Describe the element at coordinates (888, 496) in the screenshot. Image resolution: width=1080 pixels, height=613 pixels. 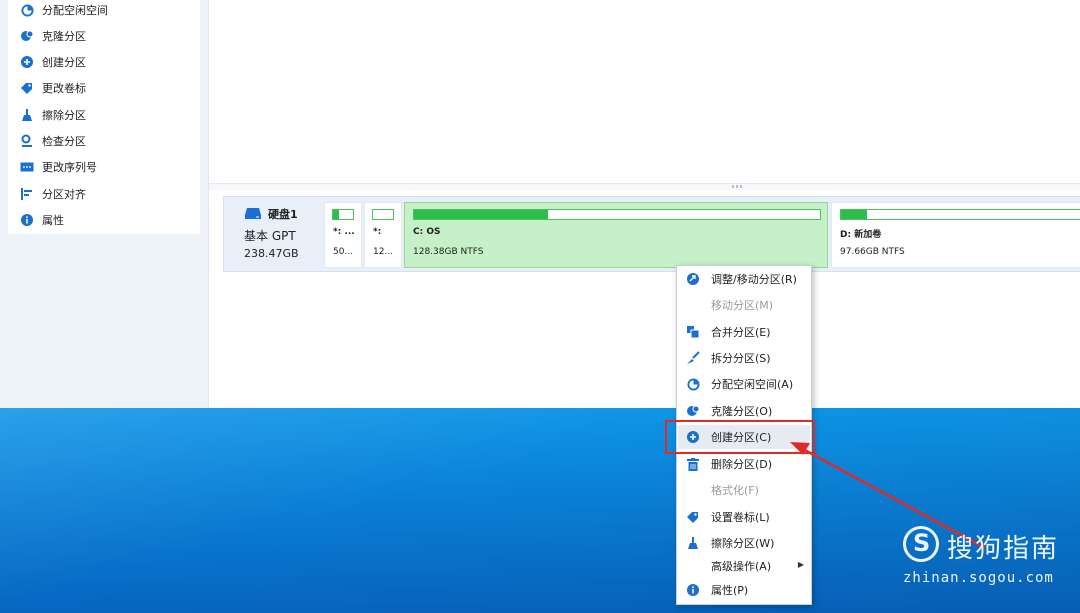
I see `annotation-arrow` at that location.